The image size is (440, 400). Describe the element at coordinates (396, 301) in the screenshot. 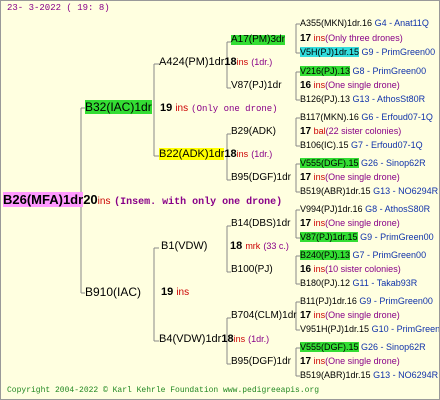

I see `gen4-6-mother-mark: G9 - PrimGreen00` at that location.